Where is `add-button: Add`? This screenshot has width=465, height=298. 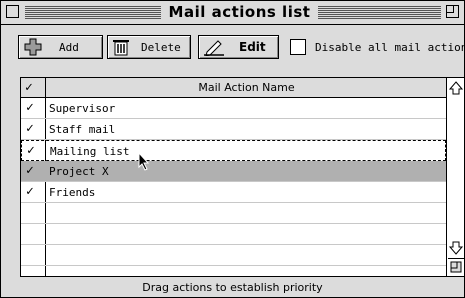 add-button: Add is located at coordinates (60, 47).